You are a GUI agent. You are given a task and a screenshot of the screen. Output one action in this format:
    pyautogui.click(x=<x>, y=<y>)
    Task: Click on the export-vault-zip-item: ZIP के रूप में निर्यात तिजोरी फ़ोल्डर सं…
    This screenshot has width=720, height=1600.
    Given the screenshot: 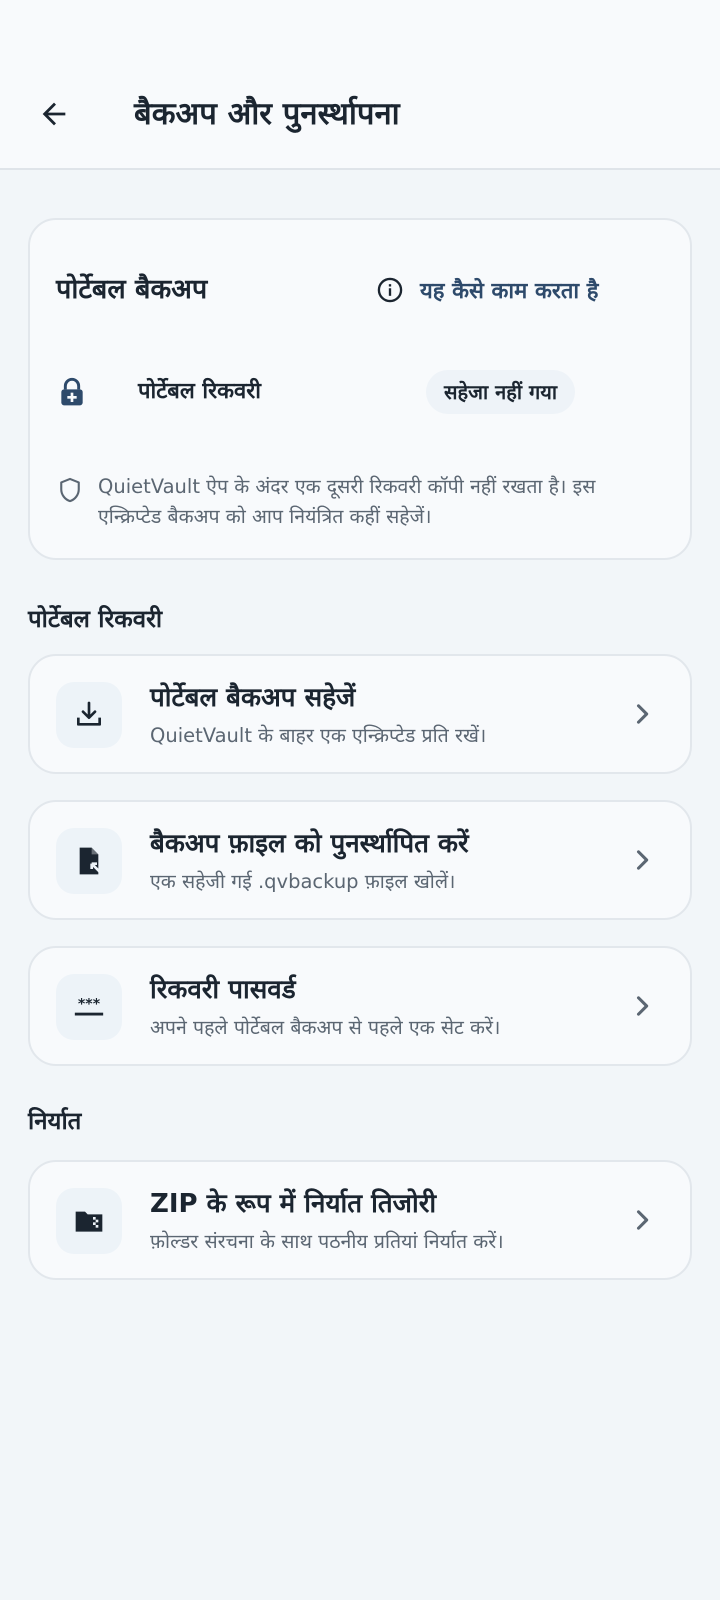 What is the action you would take?
    pyautogui.click(x=360, y=1220)
    